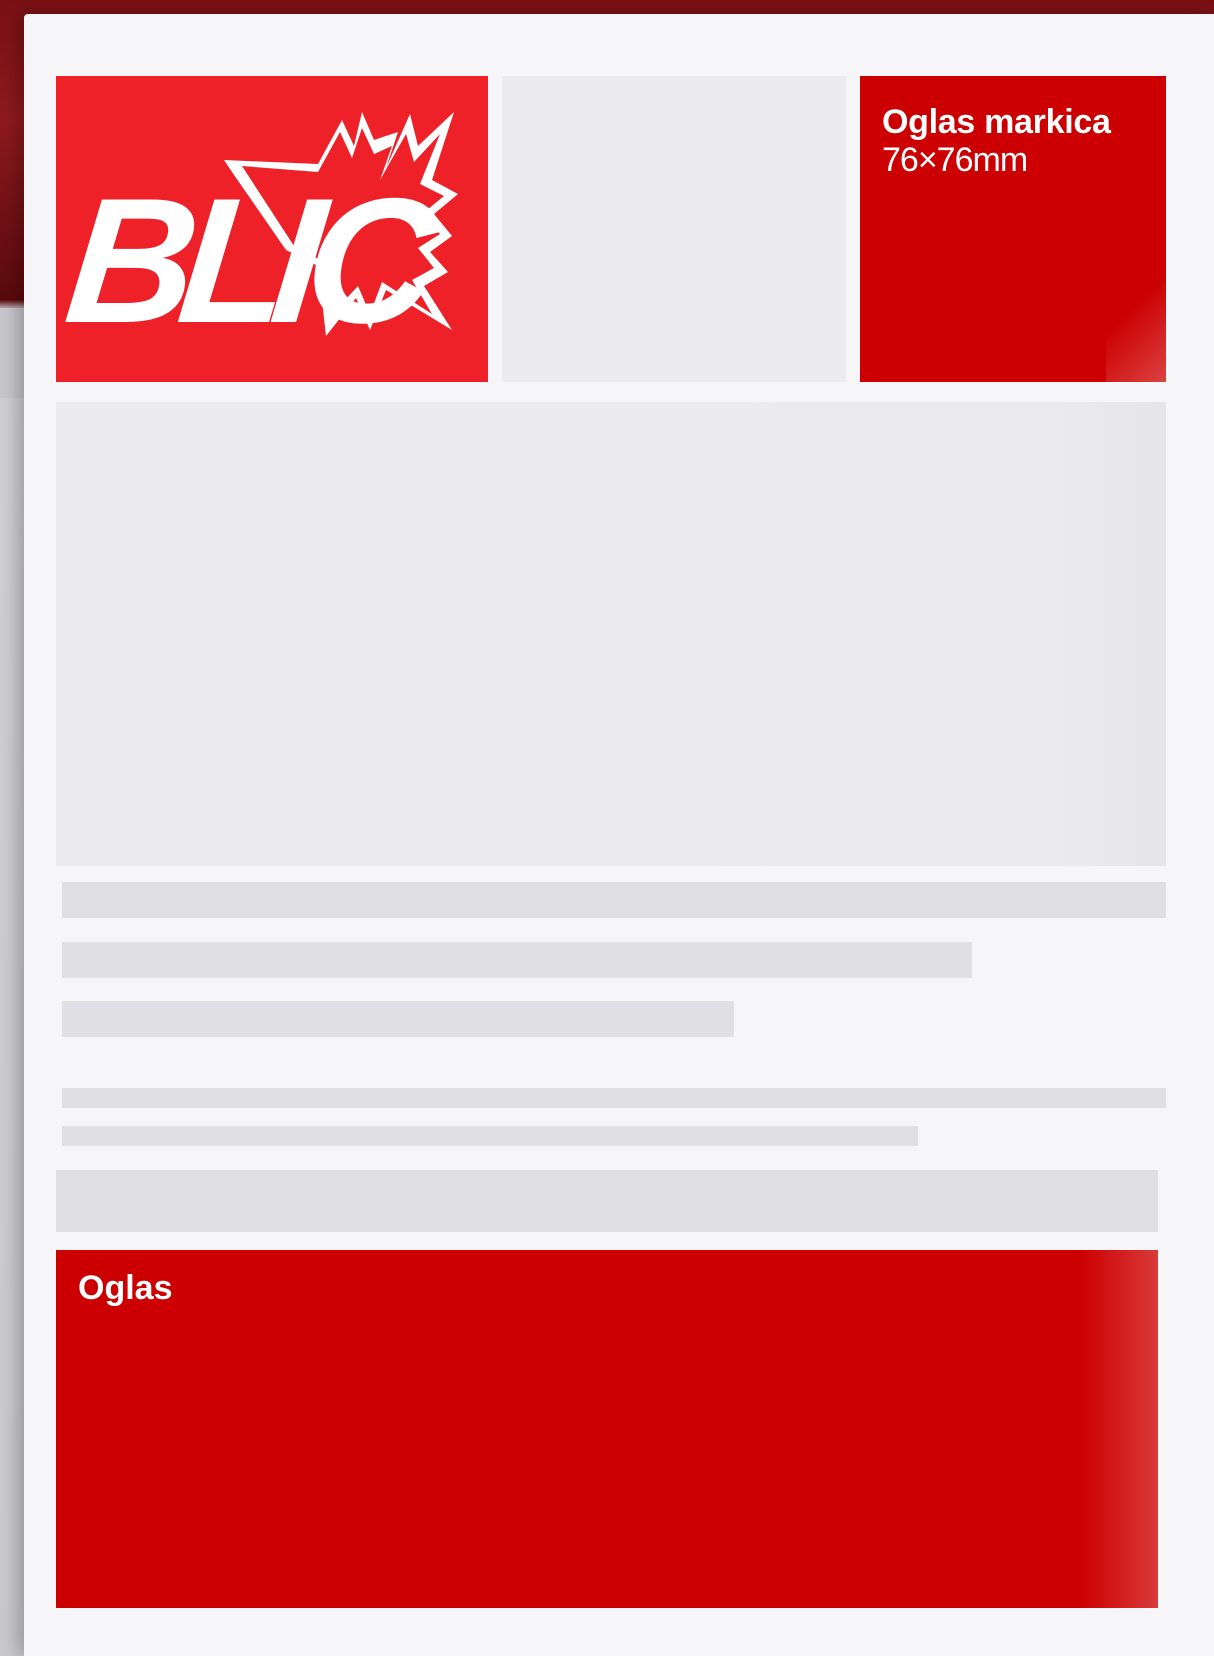  Describe the element at coordinates (955, 160) in the screenshot. I see `ad-stamp-size: 76×76mm` at that location.